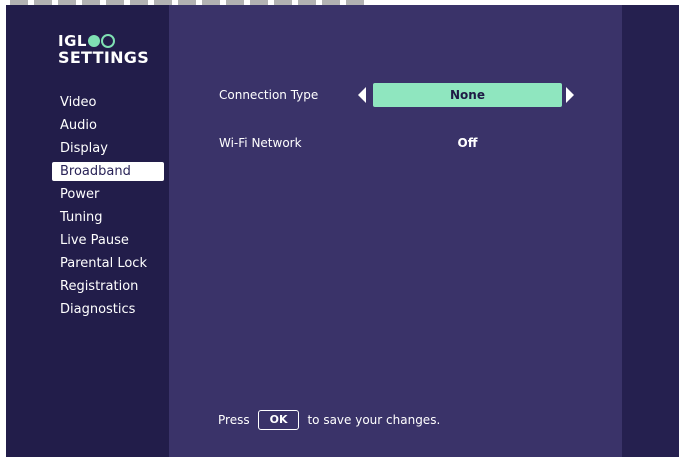  I want to click on sidebar-item-live-pause: Live Pause, so click(108, 240).